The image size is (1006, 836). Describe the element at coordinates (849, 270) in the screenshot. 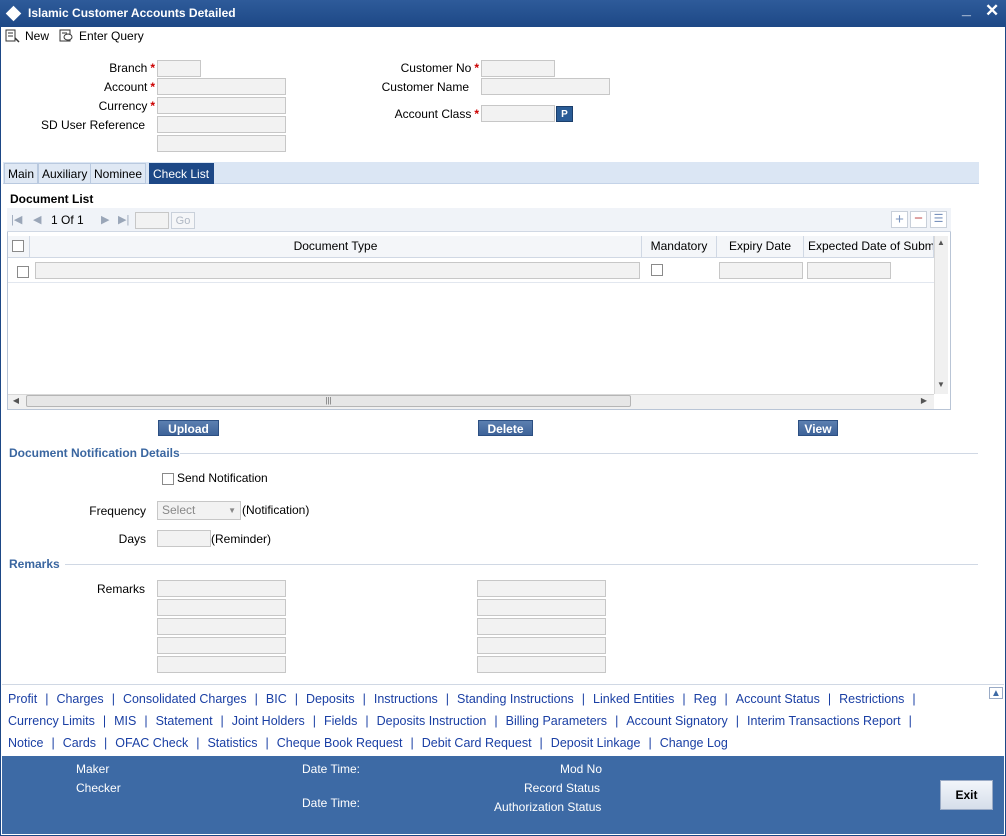

I see `expected-date-input` at that location.